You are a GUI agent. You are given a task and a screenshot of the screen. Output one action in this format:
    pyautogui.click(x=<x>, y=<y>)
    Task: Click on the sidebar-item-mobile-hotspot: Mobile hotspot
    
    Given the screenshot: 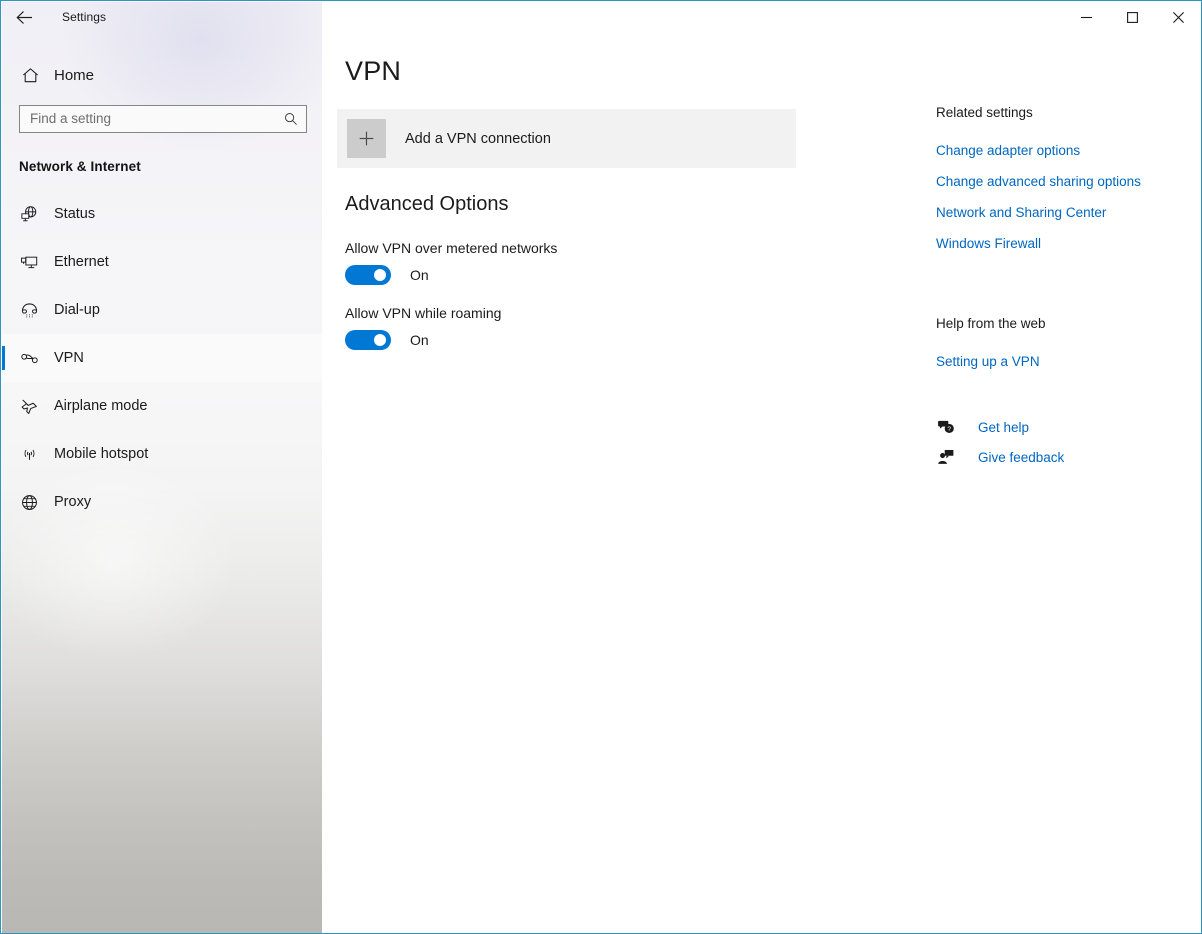 What is the action you would take?
    pyautogui.click(x=162, y=454)
    